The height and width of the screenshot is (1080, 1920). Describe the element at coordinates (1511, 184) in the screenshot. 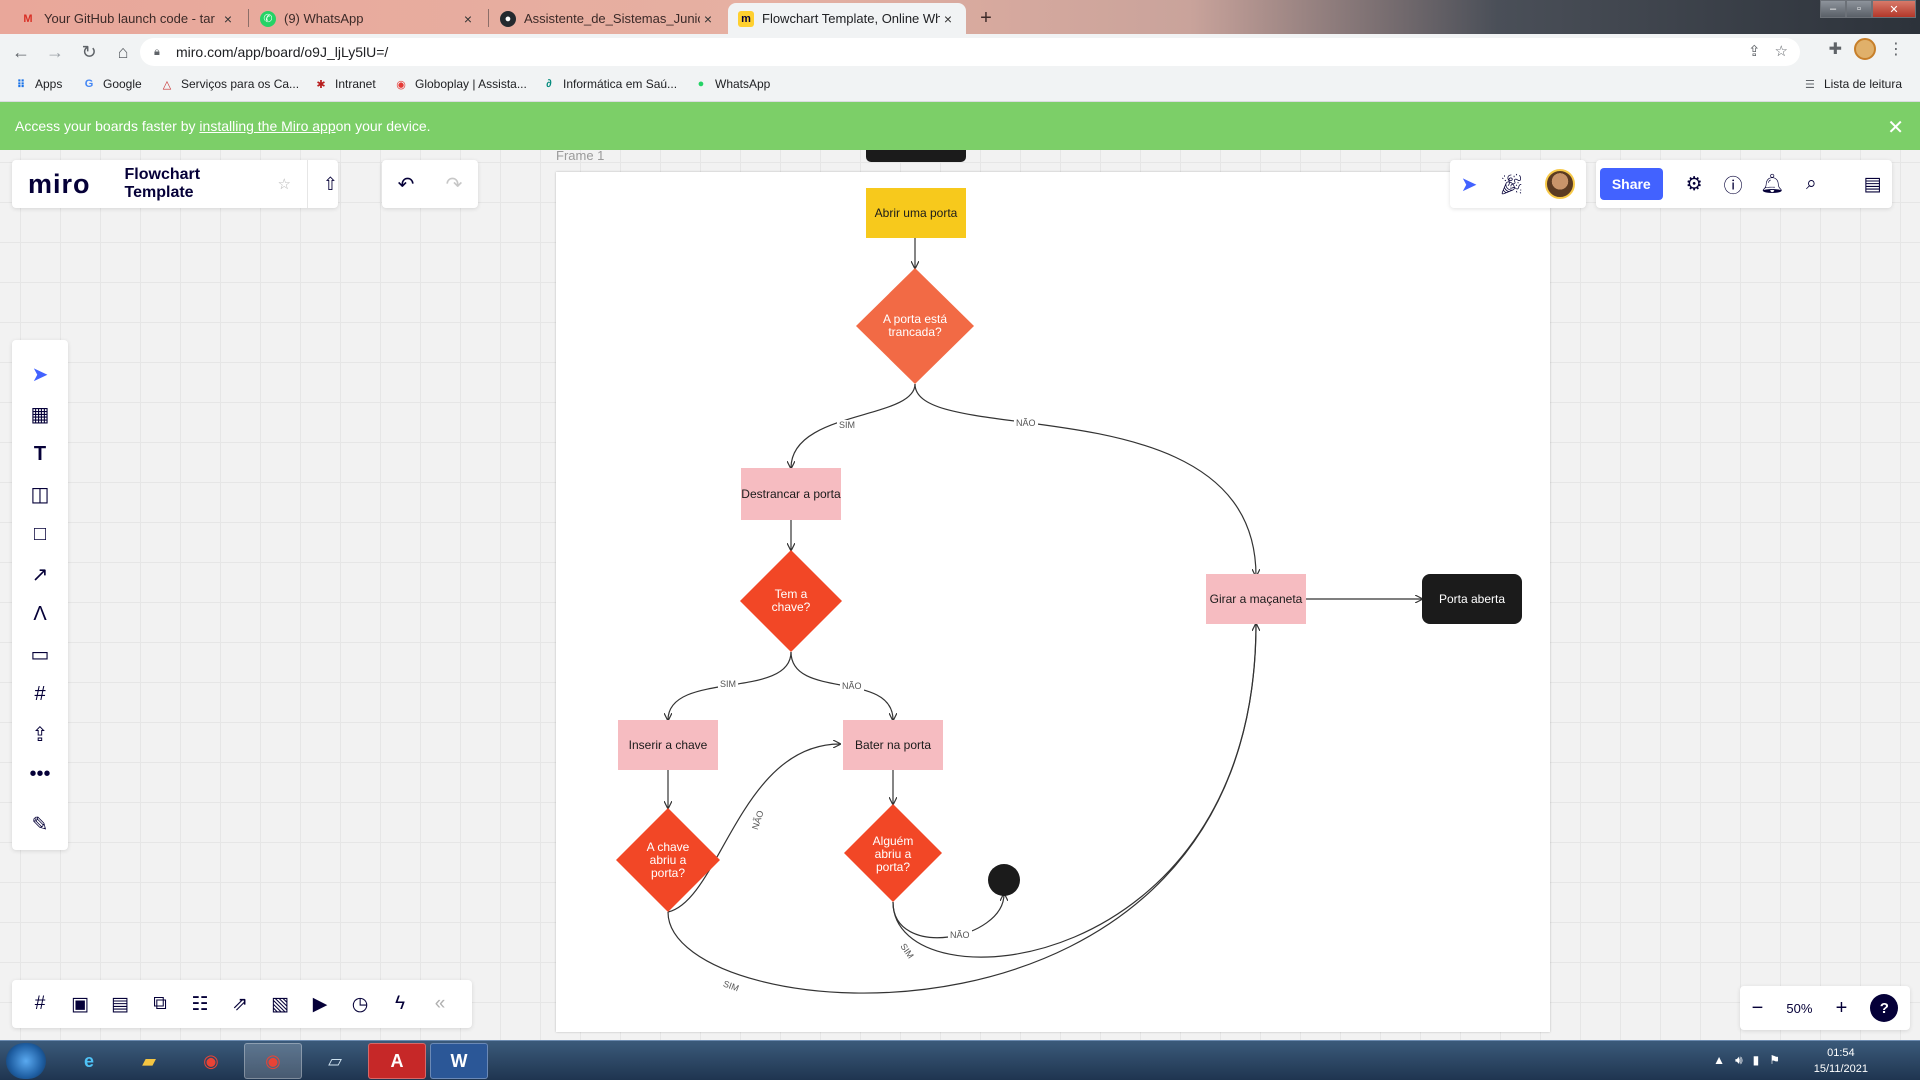

I see `celebrate-icon: 🎉︎` at that location.